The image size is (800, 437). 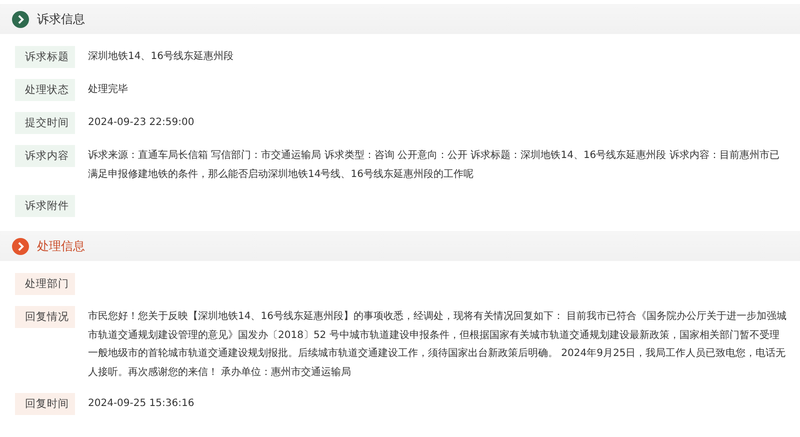 What do you see at coordinates (45, 206) in the screenshot?
I see `field-label: 诉求附件` at bounding box center [45, 206].